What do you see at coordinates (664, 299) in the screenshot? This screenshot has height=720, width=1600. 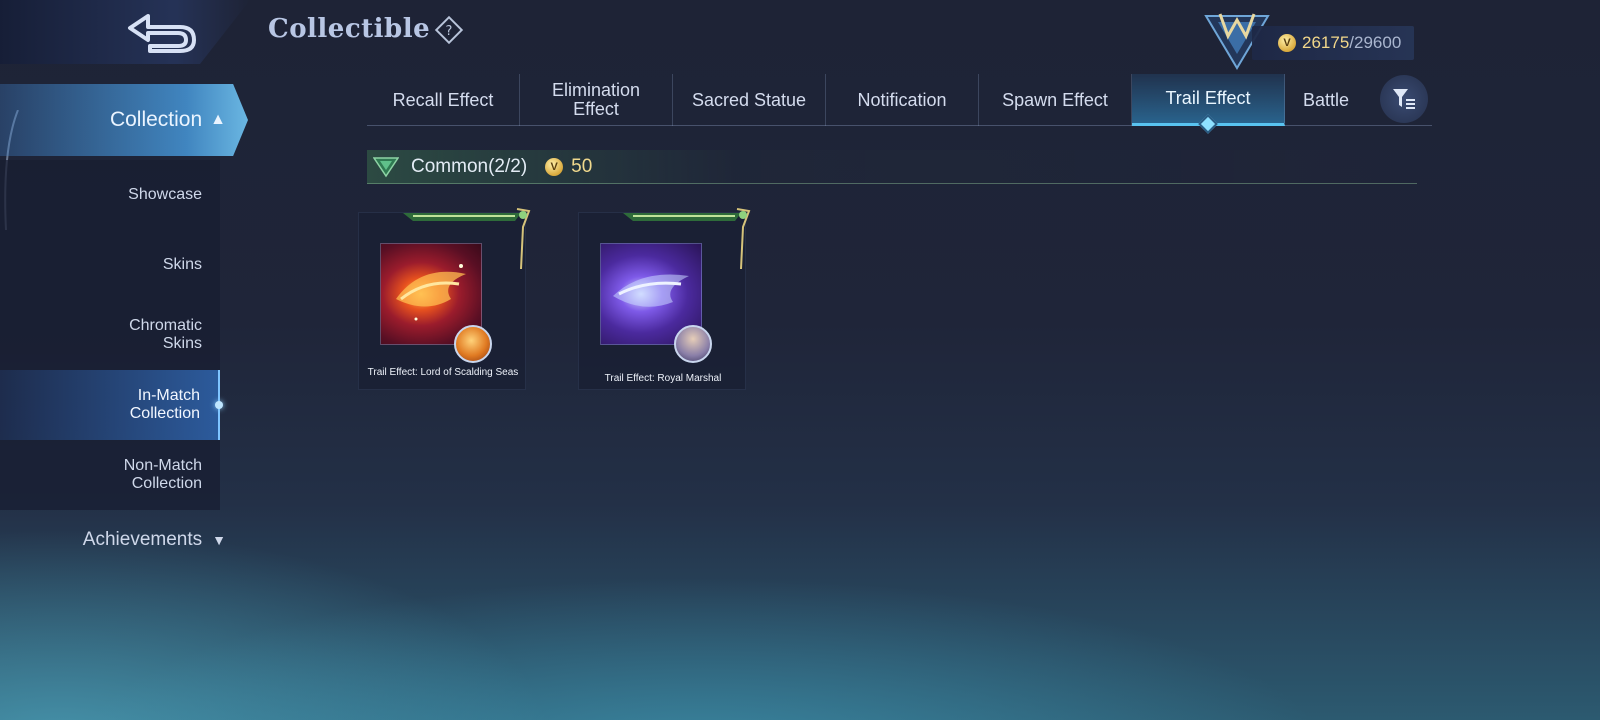 I see `collectible-card-royal-marshal: Trail Effect: Royal Marshal` at bounding box center [664, 299].